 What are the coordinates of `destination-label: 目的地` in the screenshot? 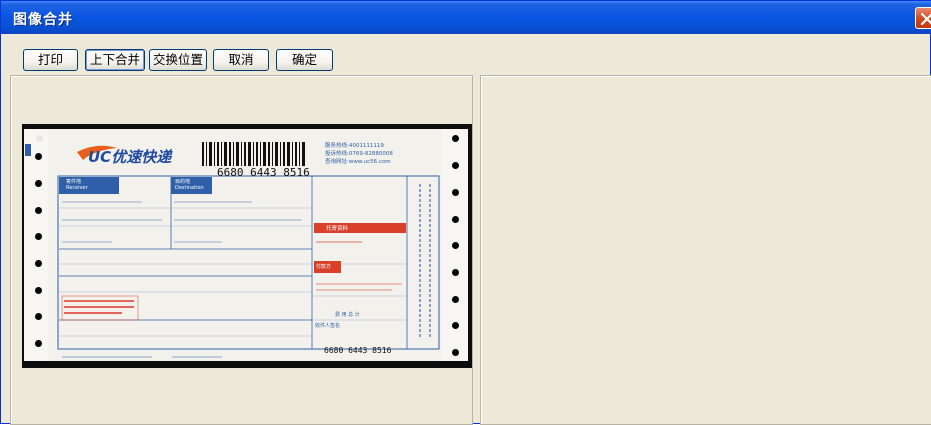 It's located at (183, 182).